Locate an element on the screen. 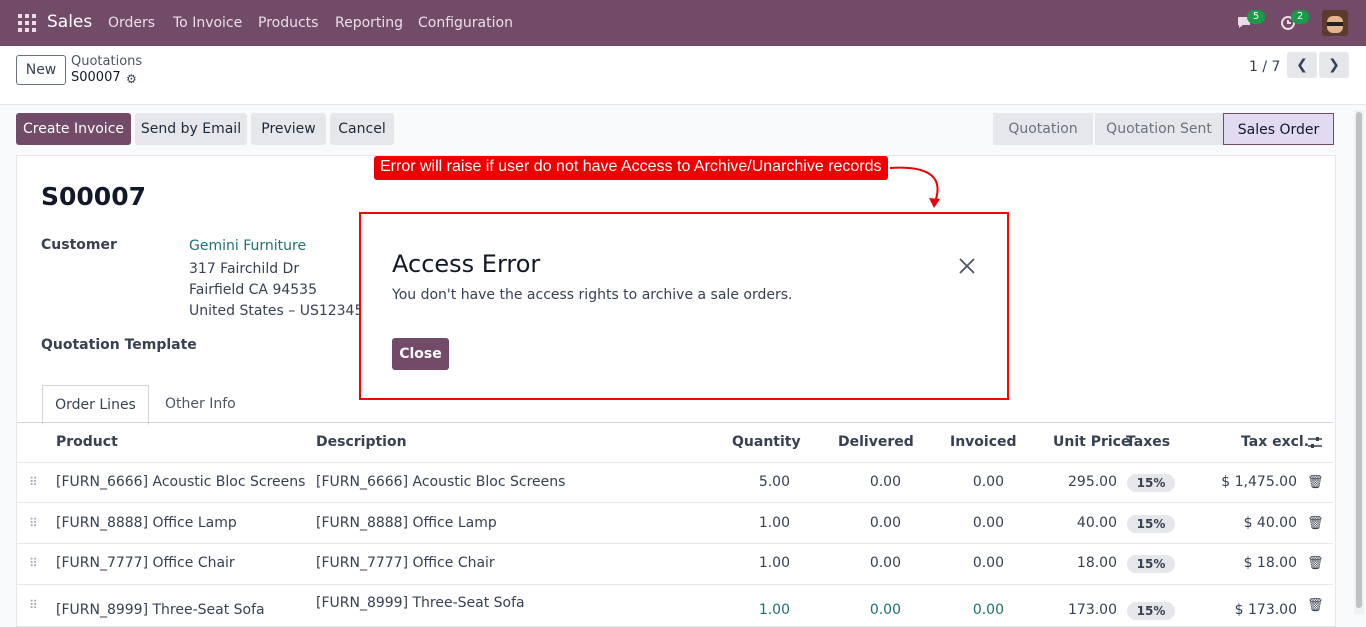 The height and width of the screenshot is (627, 1366). col-quantity: Quantity is located at coordinates (766, 442).